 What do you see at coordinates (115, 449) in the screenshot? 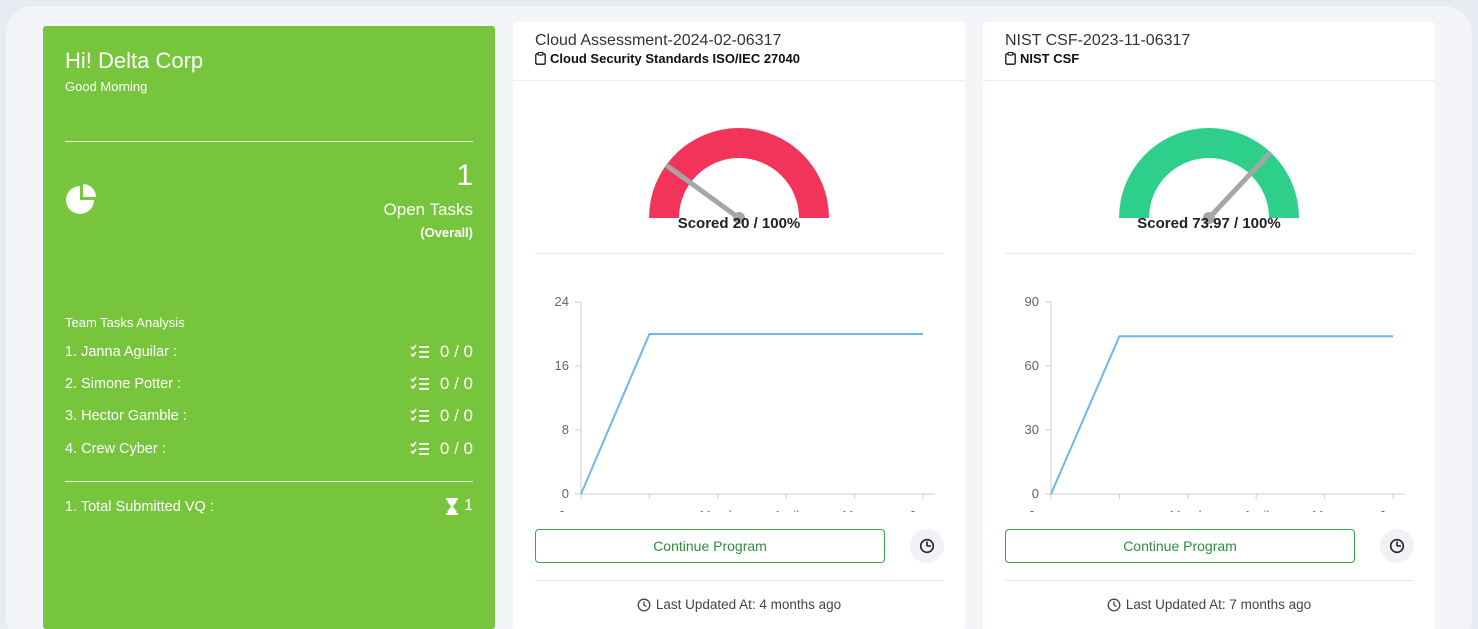
I see `team-member-name: 4. Crew Cyber :` at bounding box center [115, 449].